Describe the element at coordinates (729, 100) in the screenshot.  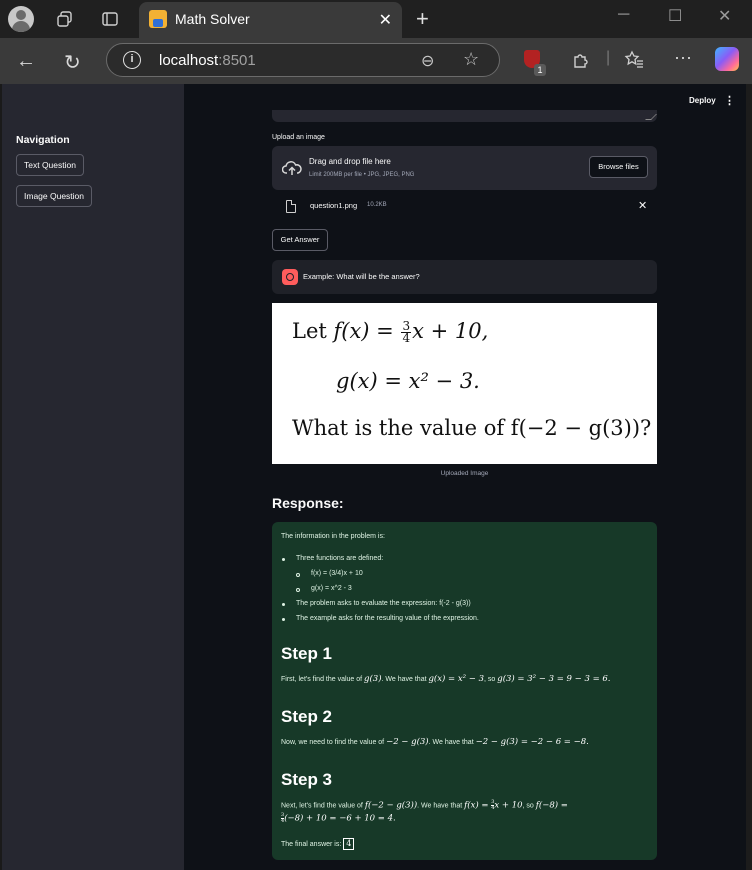
I see `main-menu-icon: ⋮` at that location.